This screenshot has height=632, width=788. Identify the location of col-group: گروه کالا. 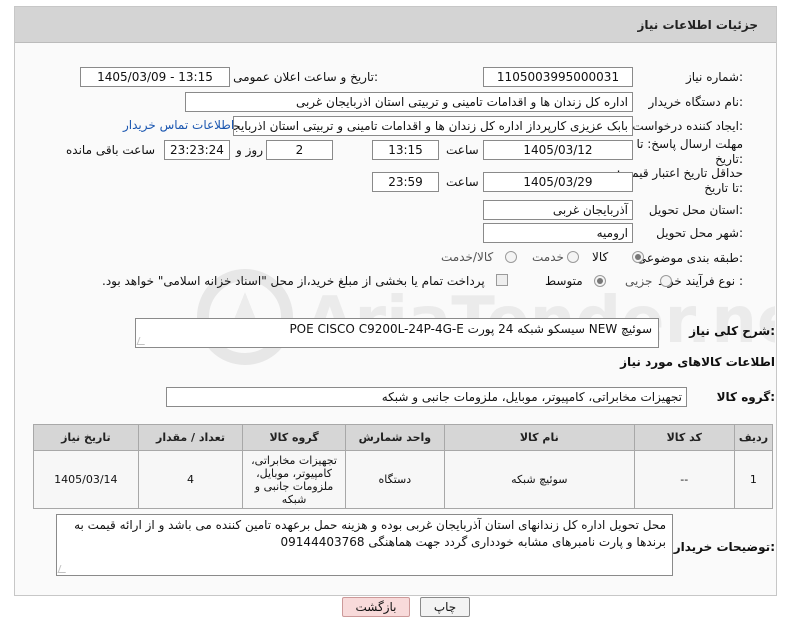
(294, 437).